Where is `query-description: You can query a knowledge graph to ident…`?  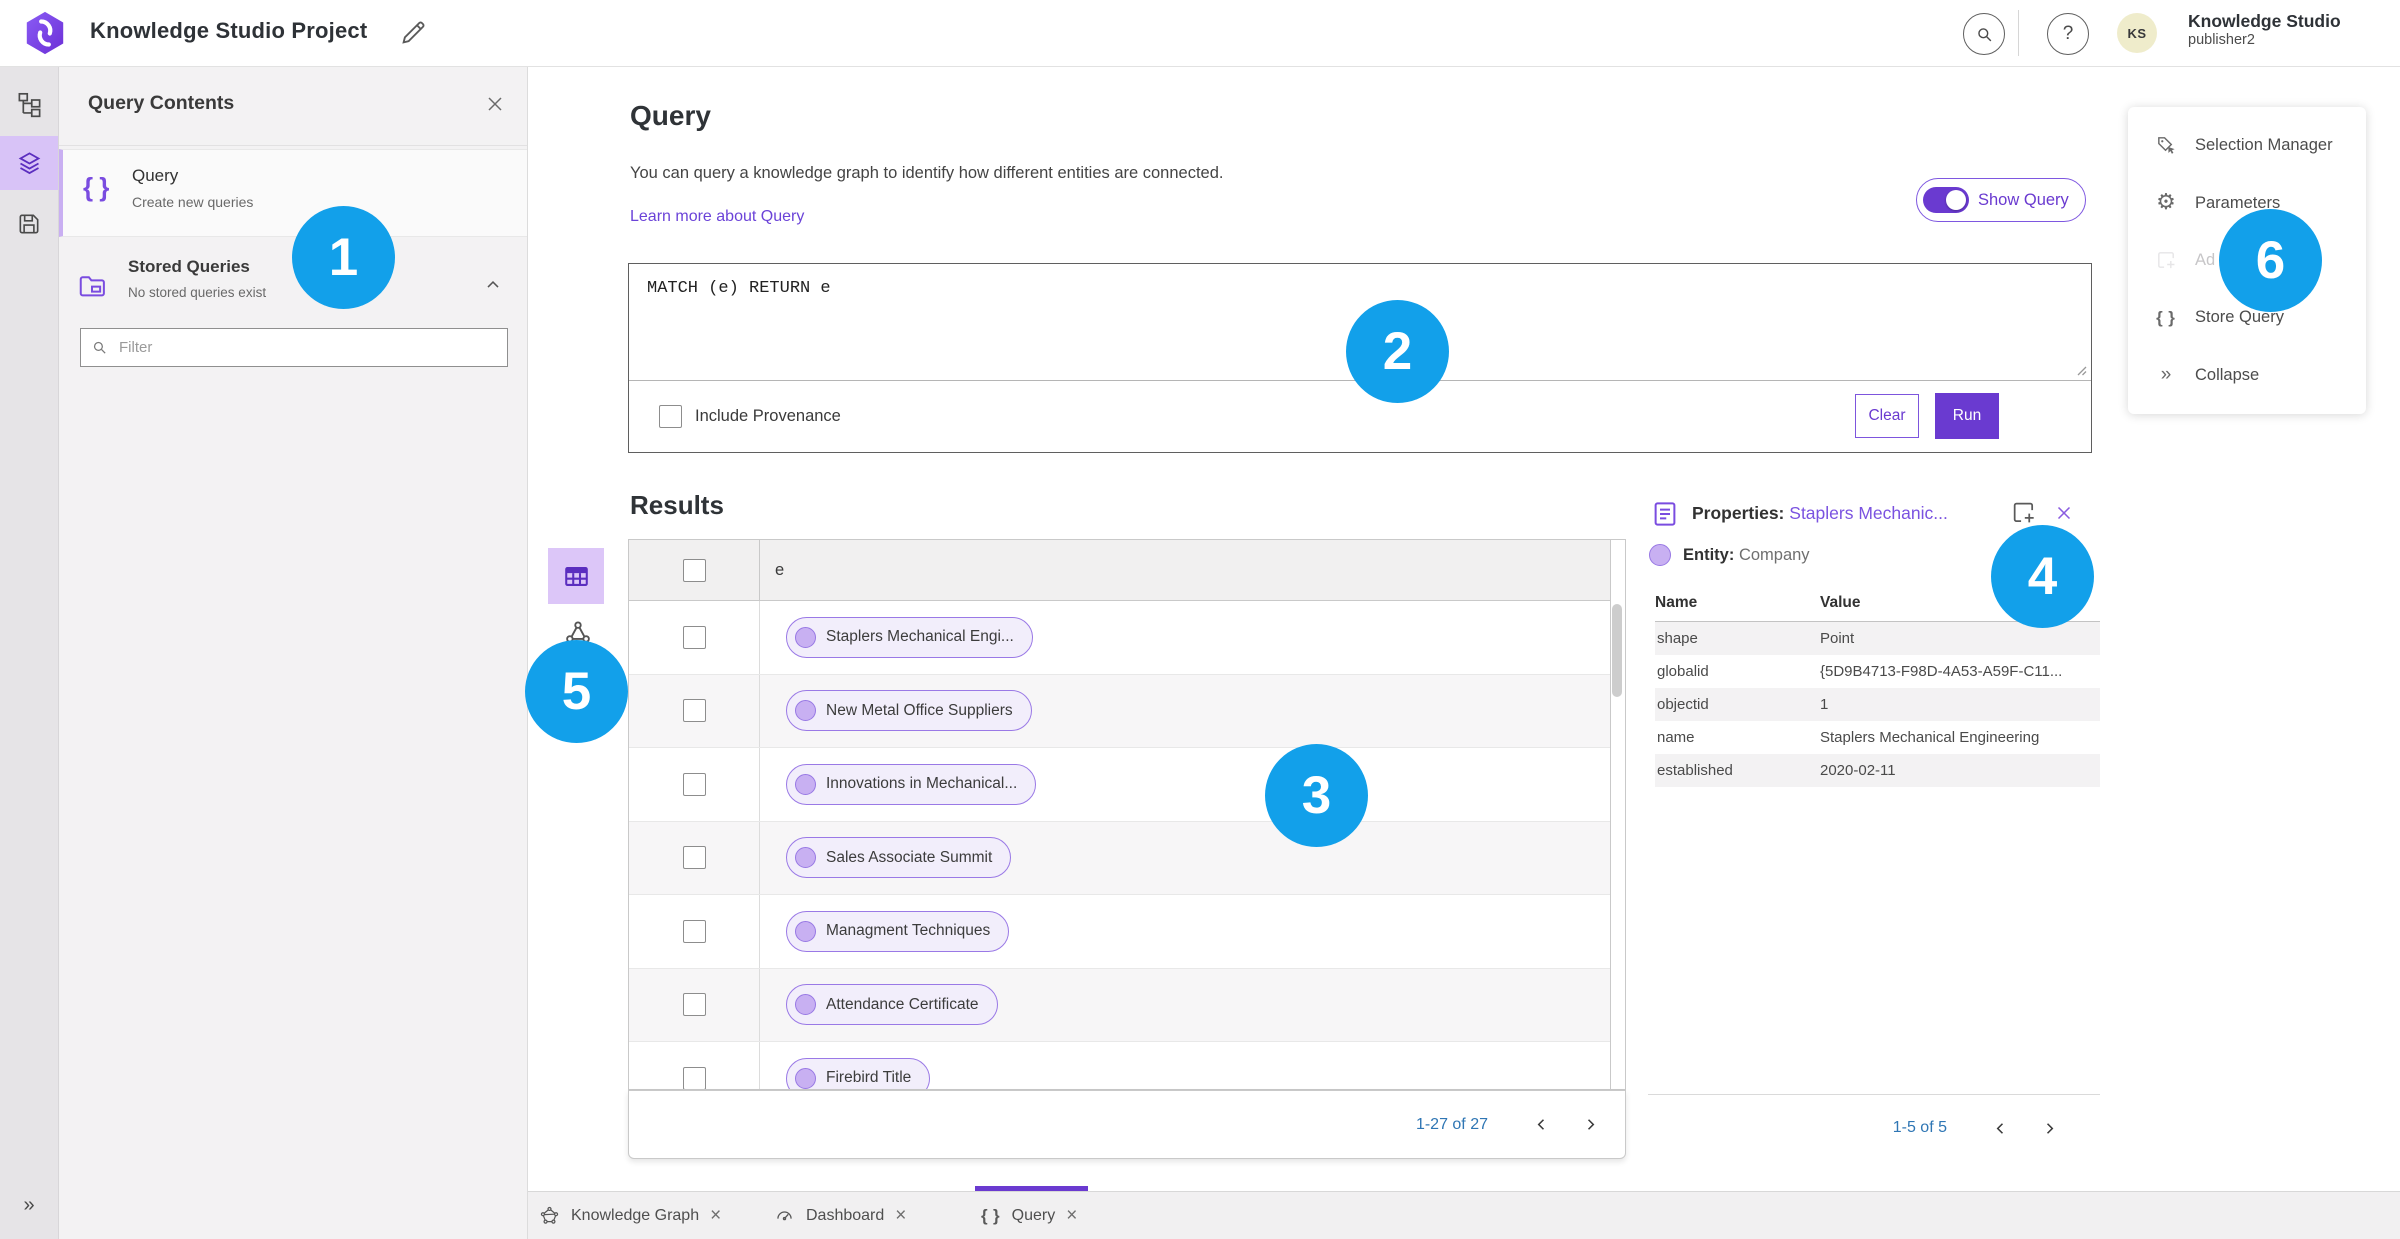
query-description: You can query a knowledge graph to ident… is located at coordinates (927, 173).